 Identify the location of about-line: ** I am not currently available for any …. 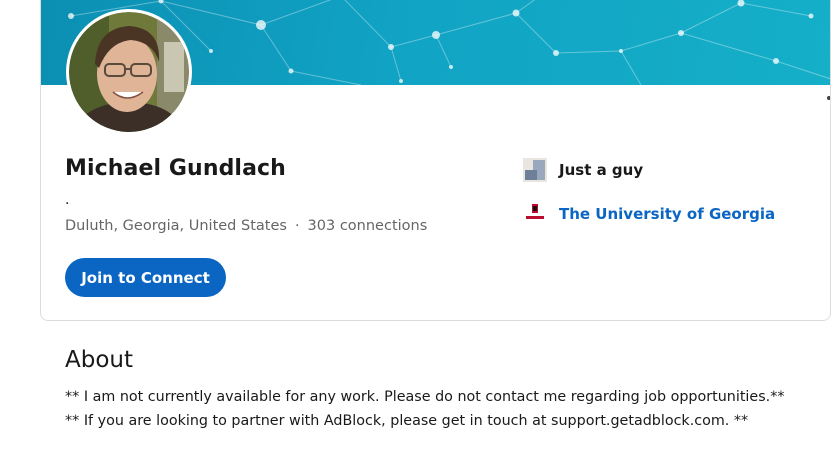
(425, 397).